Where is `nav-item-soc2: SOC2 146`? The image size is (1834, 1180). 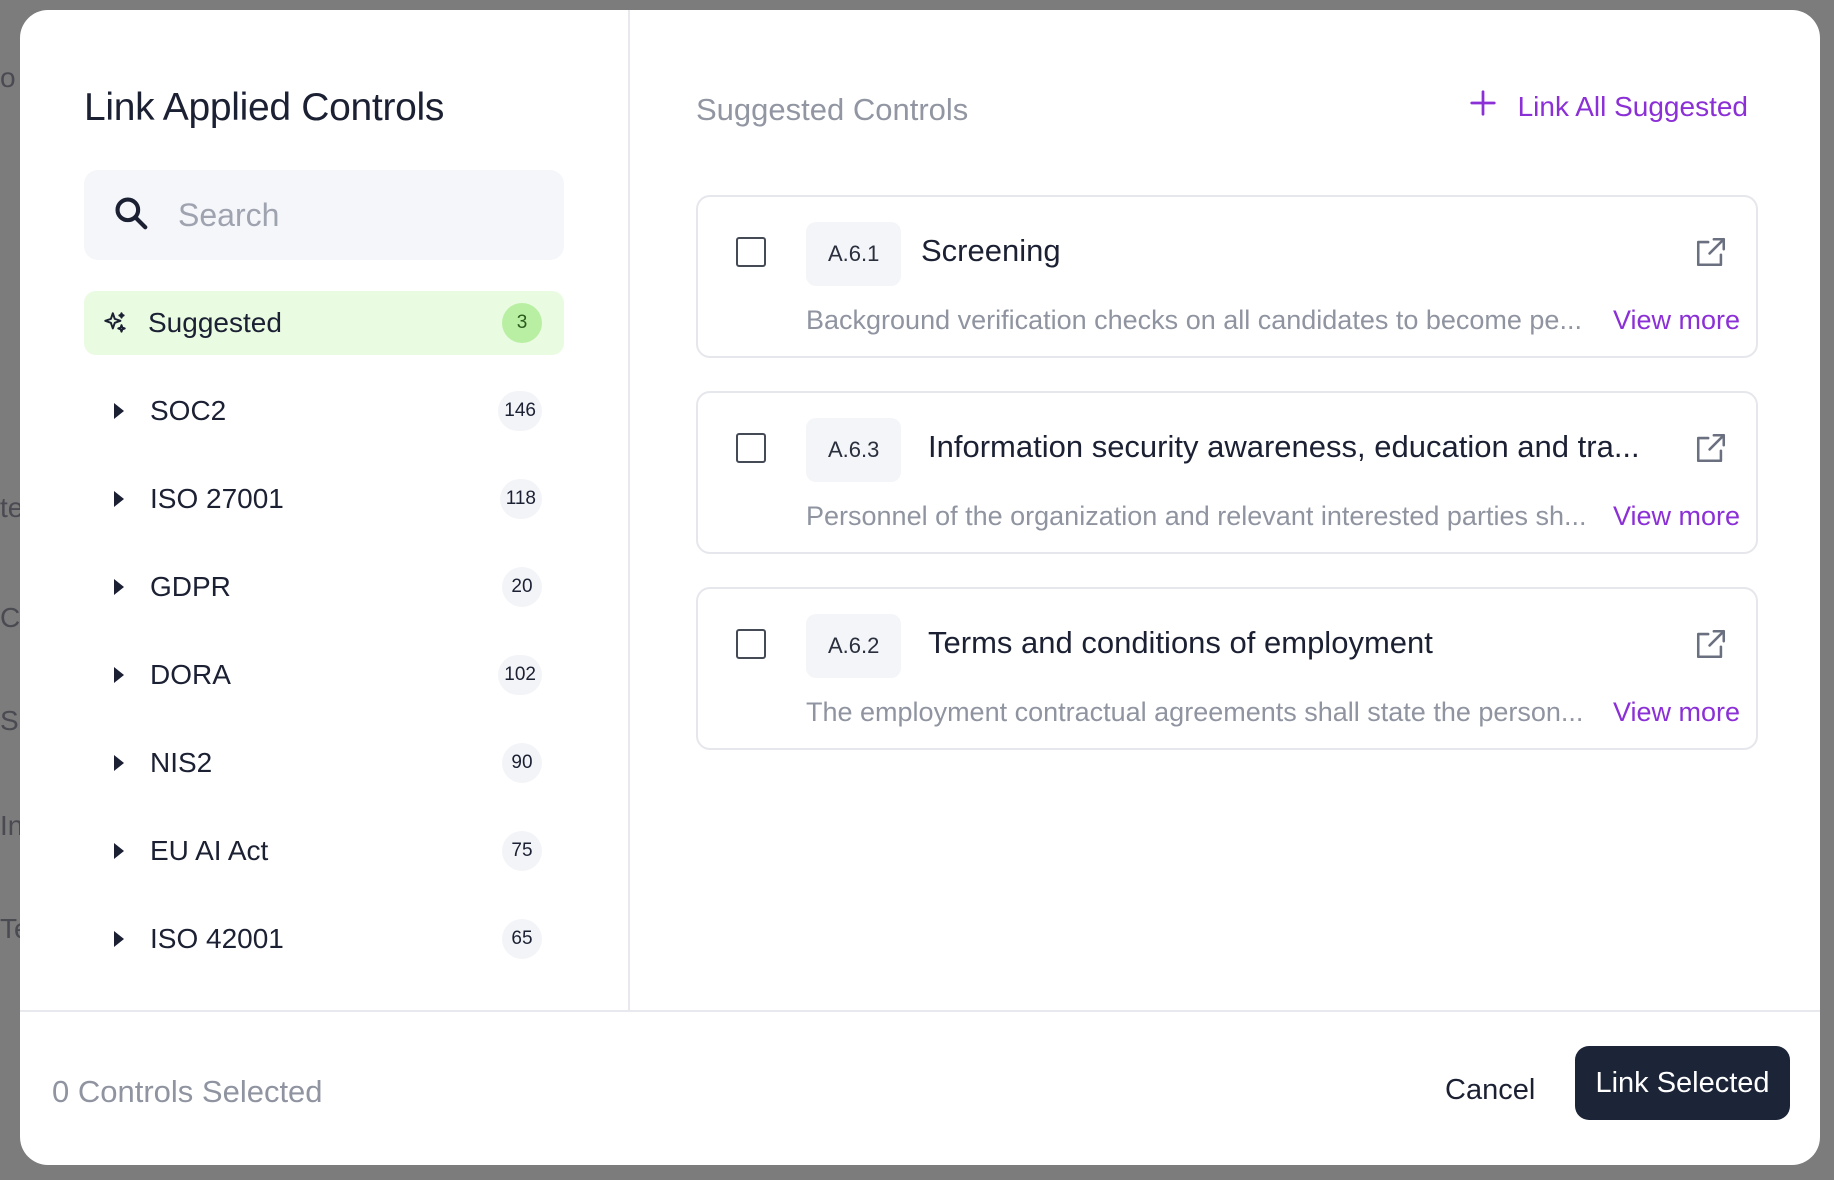 nav-item-soc2: SOC2 146 is located at coordinates (324, 411).